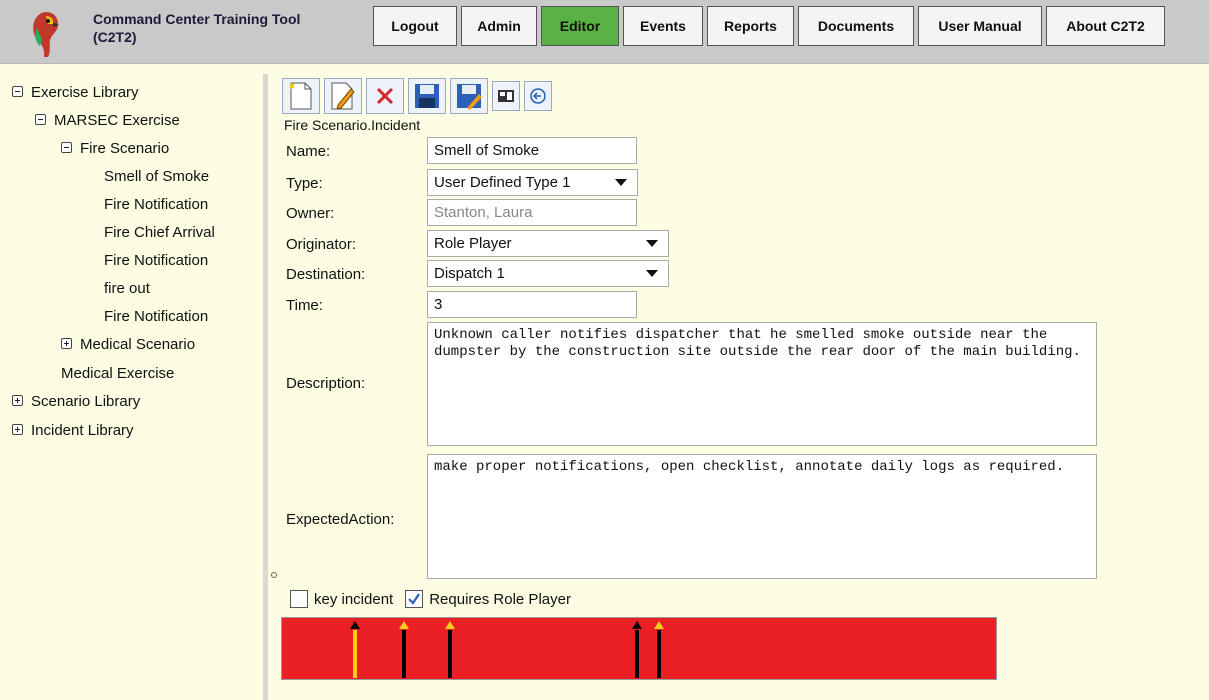  I want to click on tree-node-marsec-exercise: MARSEC Exercise, so click(107, 121).